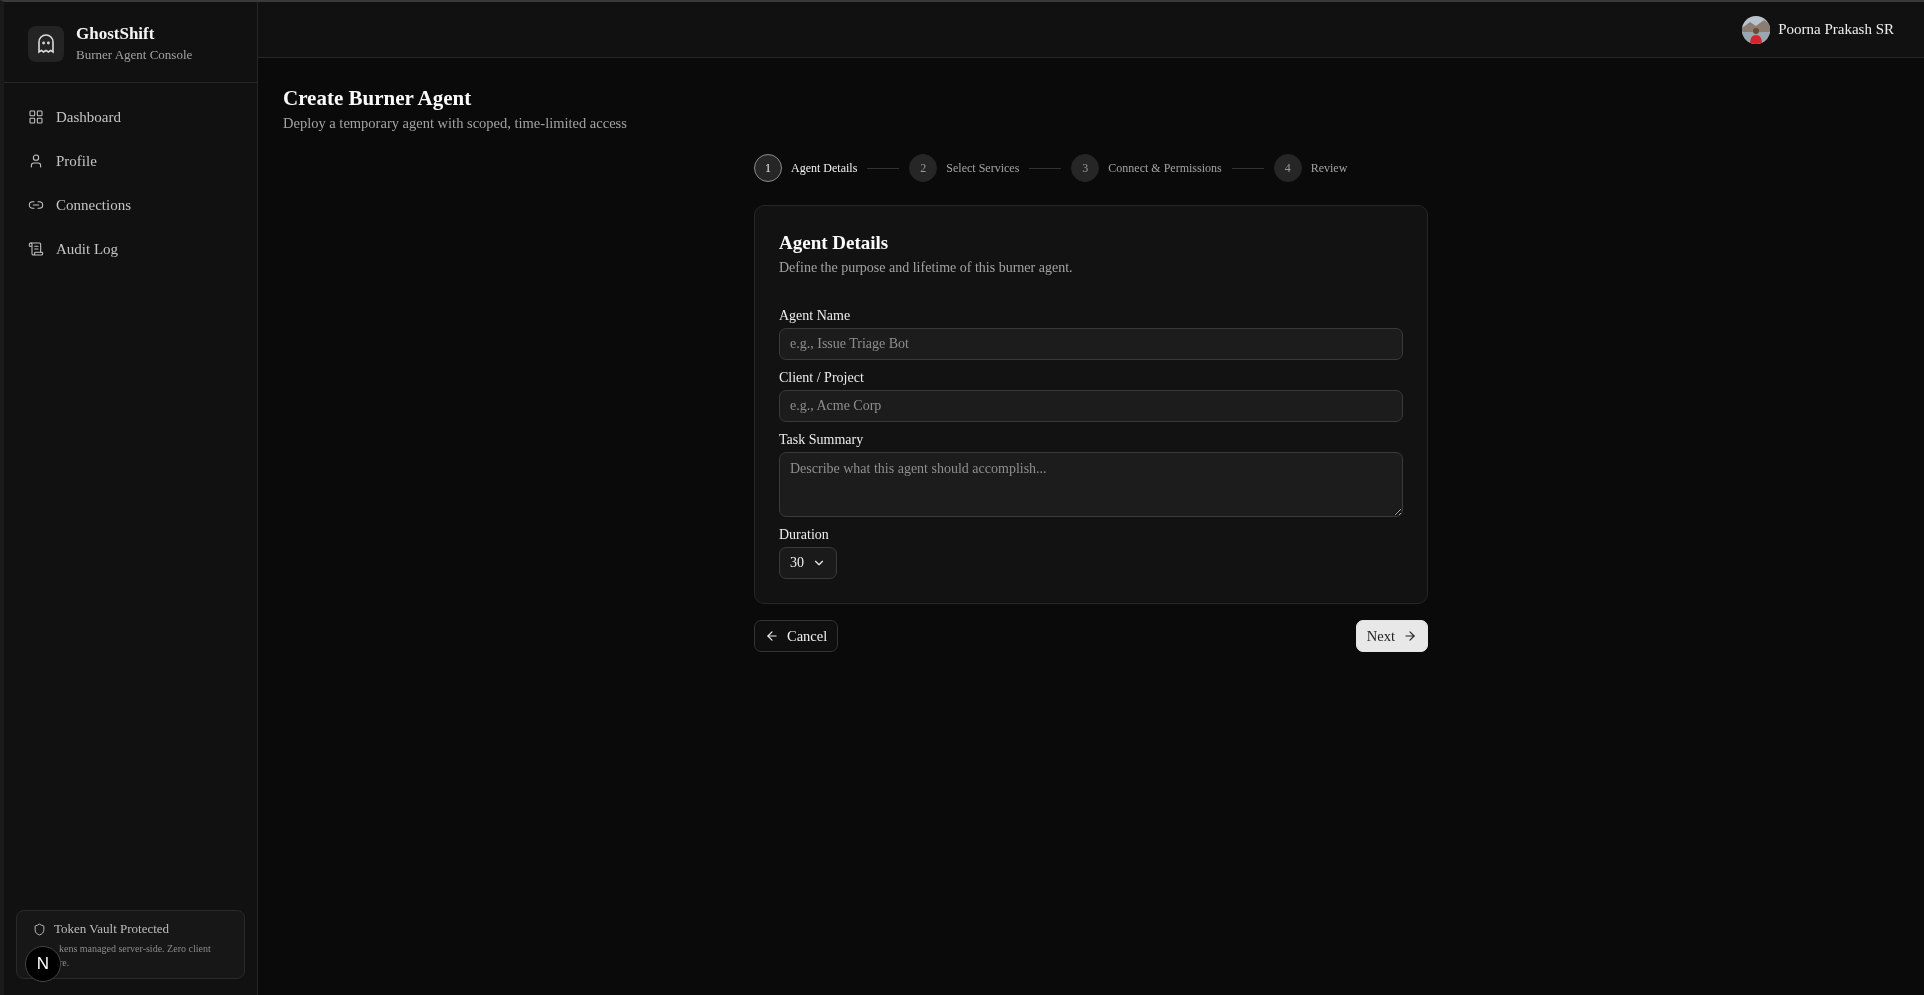 This screenshot has width=1924, height=995. What do you see at coordinates (804, 535) in the screenshot?
I see `field-label: Duration` at bounding box center [804, 535].